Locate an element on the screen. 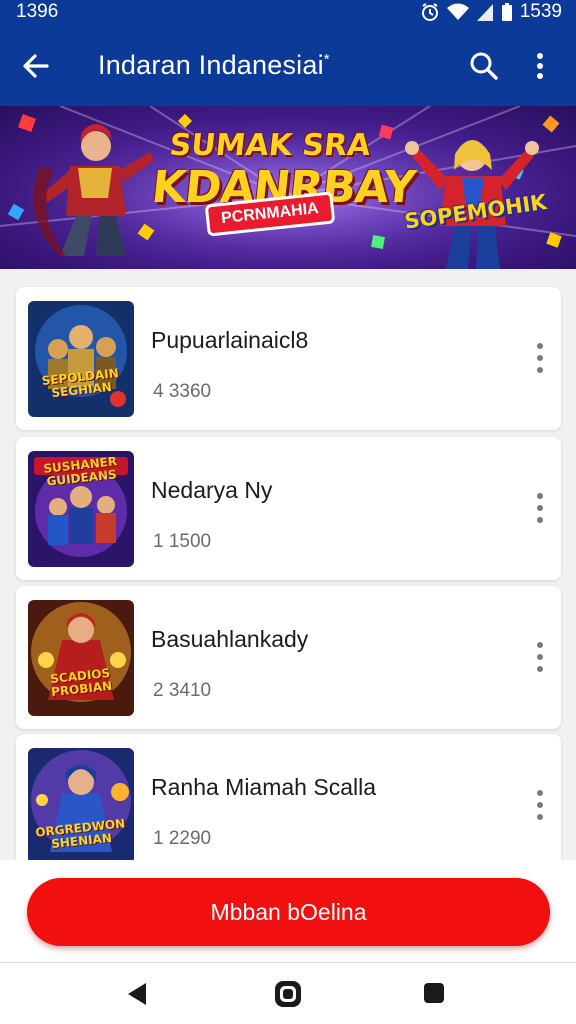 This screenshot has height=1024, width=576. game-count: 1 2290 is located at coordinates (182, 838).